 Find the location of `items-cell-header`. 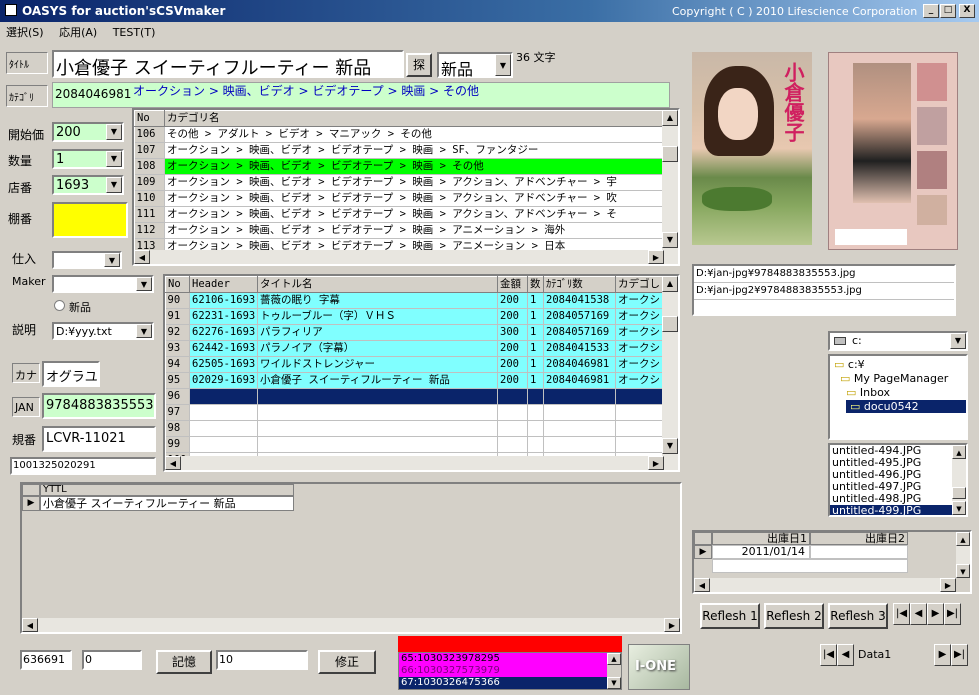

items-cell-header is located at coordinates (223, 428).